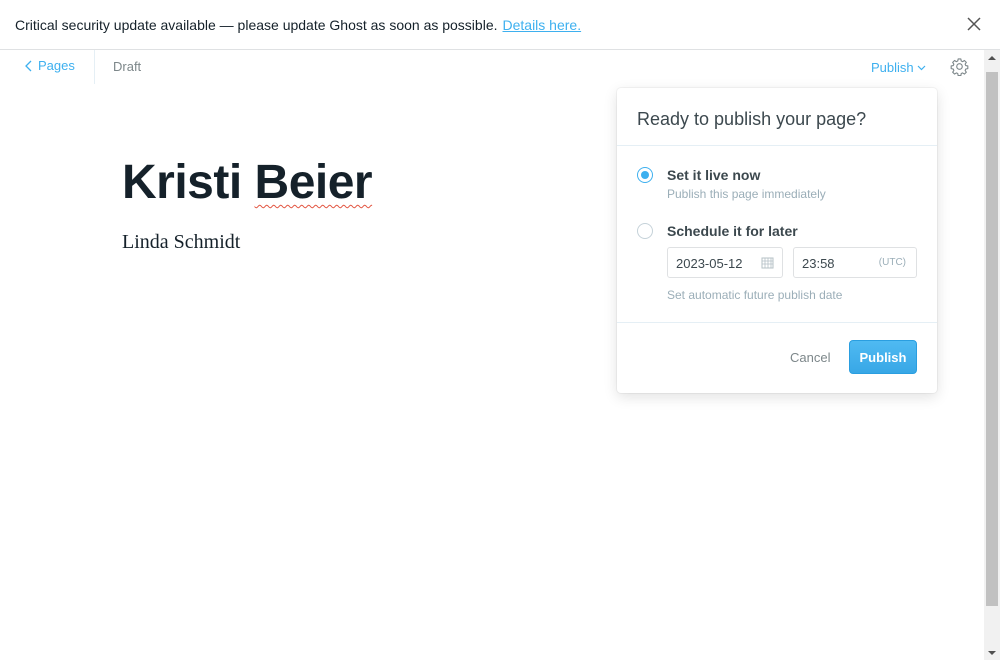 The height and width of the screenshot is (660, 1000). I want to click on back-to-pages-link: Pages, so click(49, 65).